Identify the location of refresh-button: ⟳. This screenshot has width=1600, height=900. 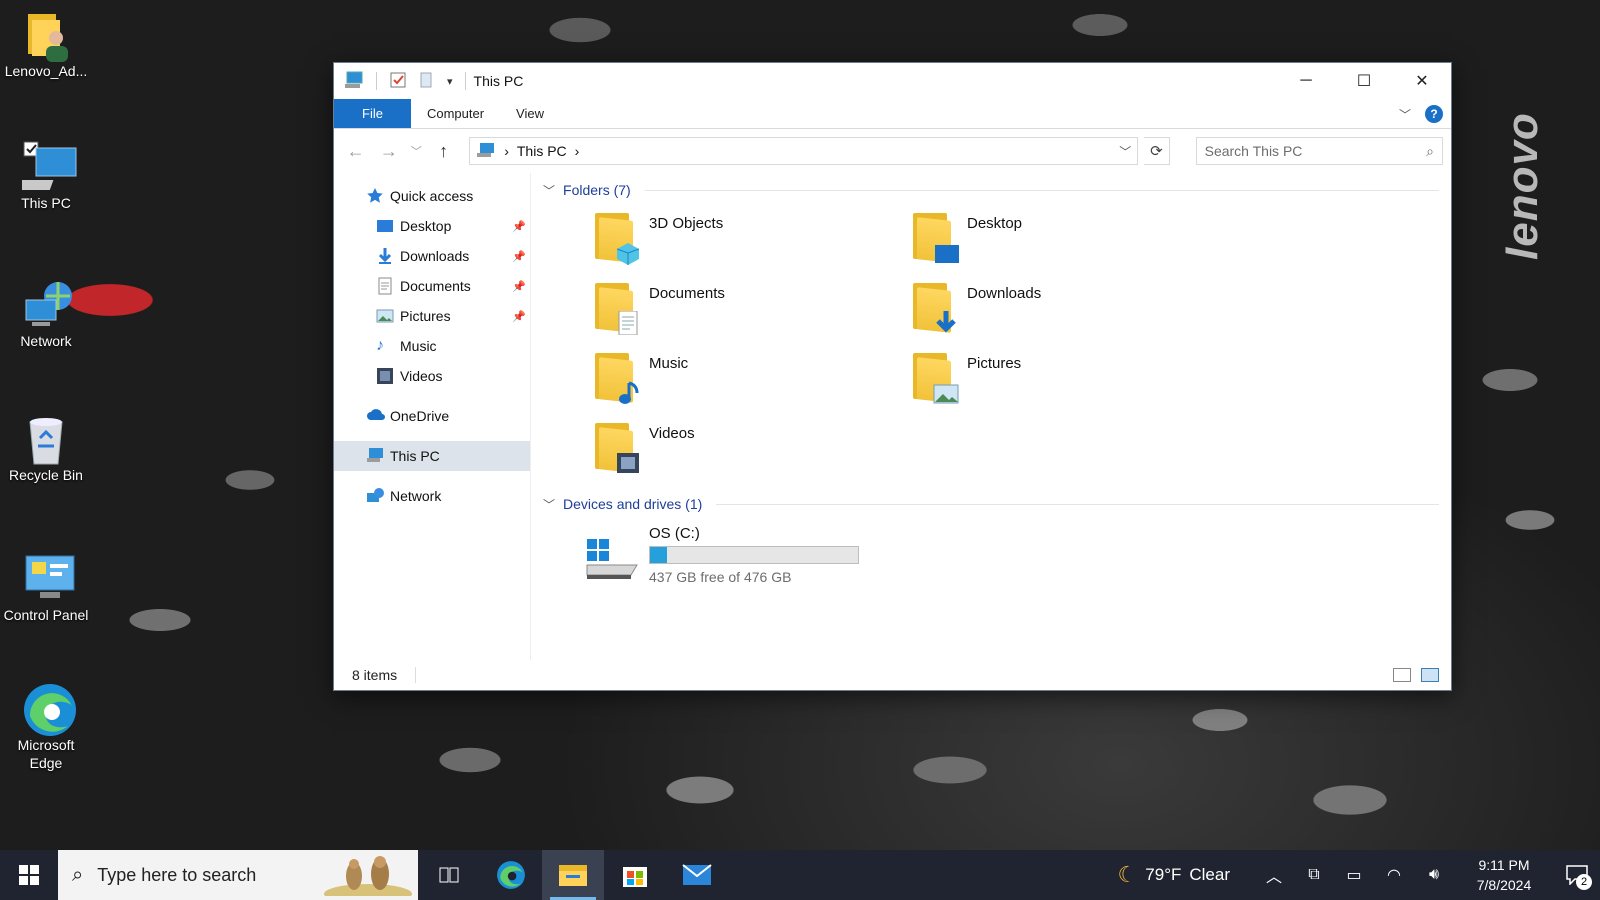
(1157, 151).